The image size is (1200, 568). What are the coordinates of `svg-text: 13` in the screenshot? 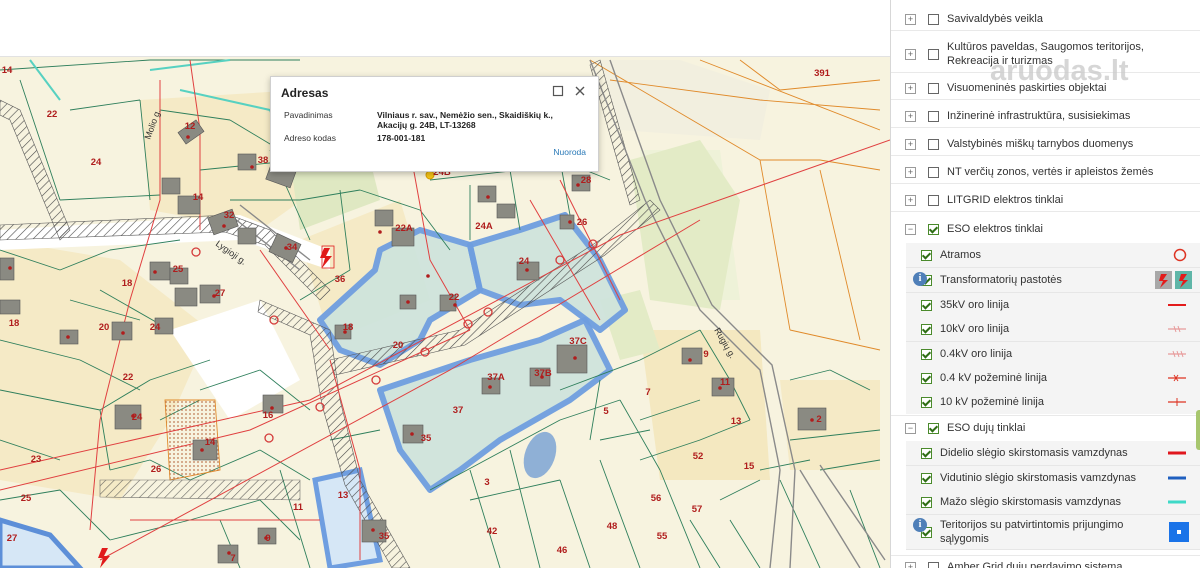 It's located at (343, 495).